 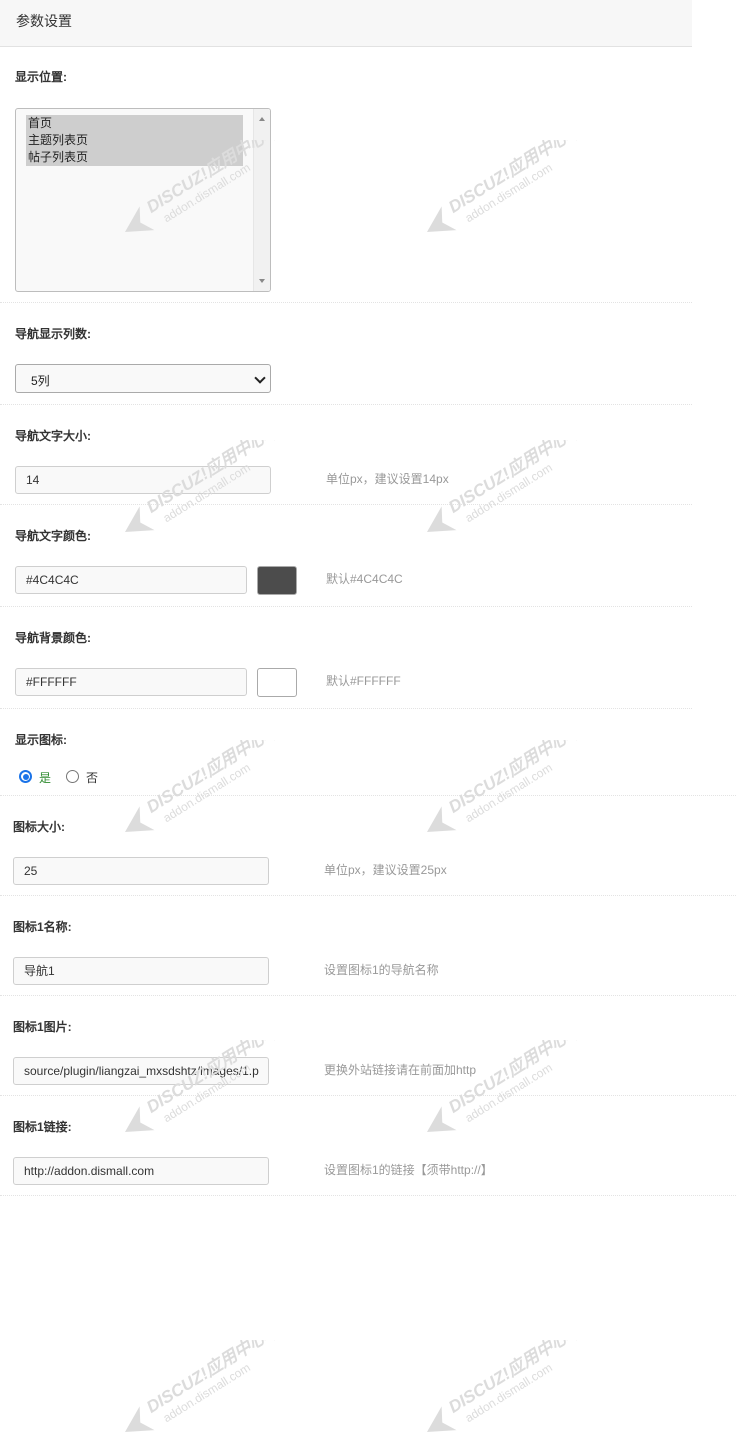 What do you see at coordinates (141, 1171) in the screenshot?
I see `icon1-link-input: http://addon.dismall.com` at bounding box center [141, 1171].